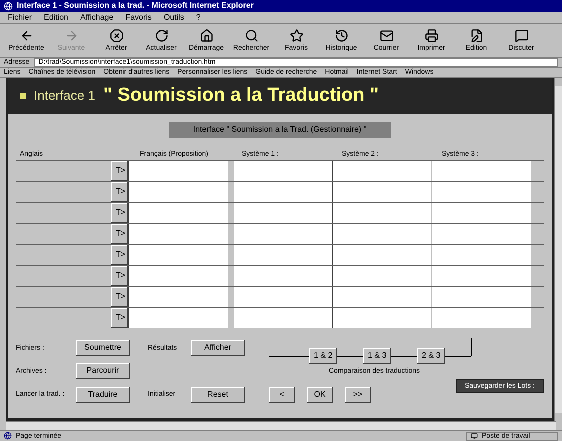 The image size is (562, 441). Describe the element at coordinates (65, 96) in the screenshot. I see `banner-prefix: Interface 1` at that location.